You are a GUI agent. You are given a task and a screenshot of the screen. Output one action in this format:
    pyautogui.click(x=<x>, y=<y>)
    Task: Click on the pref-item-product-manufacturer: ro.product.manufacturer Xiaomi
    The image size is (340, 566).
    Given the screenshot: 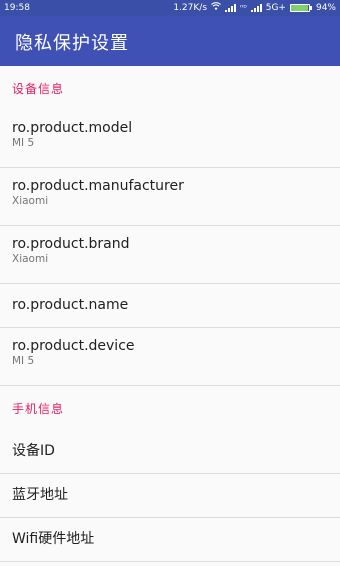 What is the action you would take?
    pyautogui.click(x=170, y=197)
    